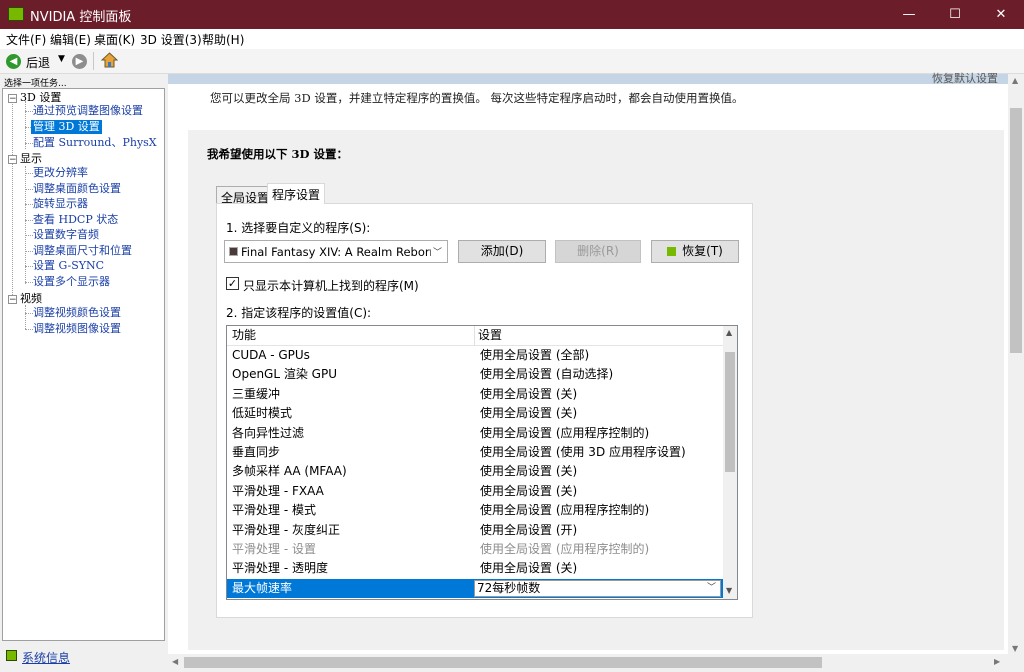  Describe the element at coordinates (475, 336) in the screenshot. I see `grid-header: 功能 设置` at that location.